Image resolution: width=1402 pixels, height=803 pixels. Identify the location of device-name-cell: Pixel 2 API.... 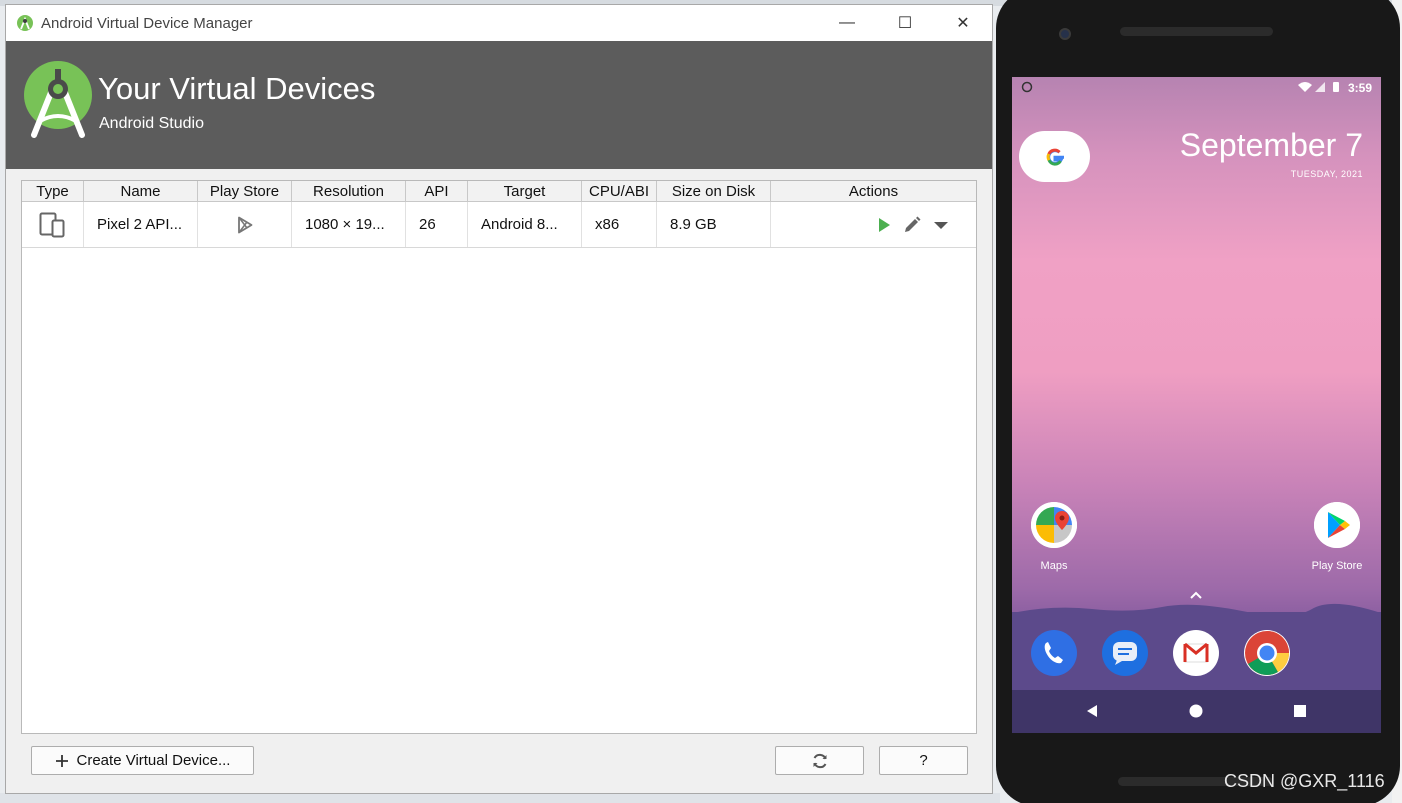
(141, 224).